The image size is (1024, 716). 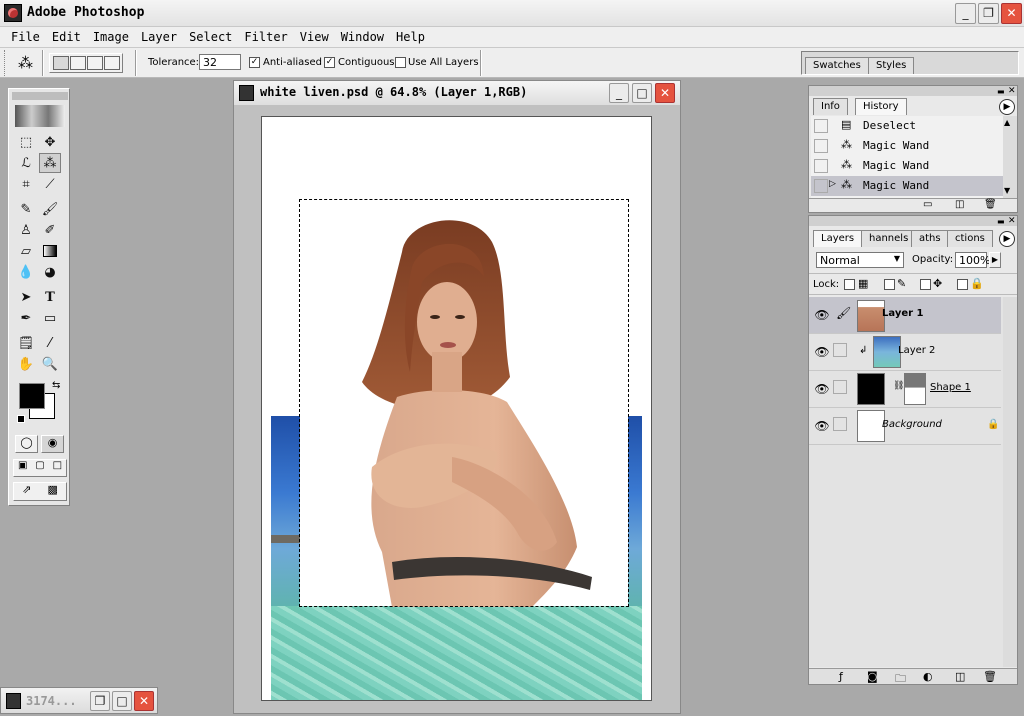 I want to click on layer-mask-icon: ◙, so click(x=872, y=676).